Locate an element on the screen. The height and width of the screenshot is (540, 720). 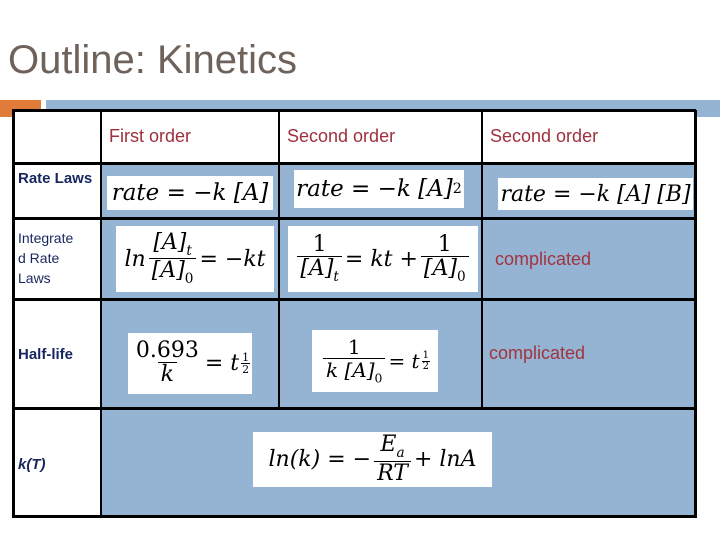
formula-half-life-first-order: 0.693 k = t 1 2 is located at coordinates (190, 363).